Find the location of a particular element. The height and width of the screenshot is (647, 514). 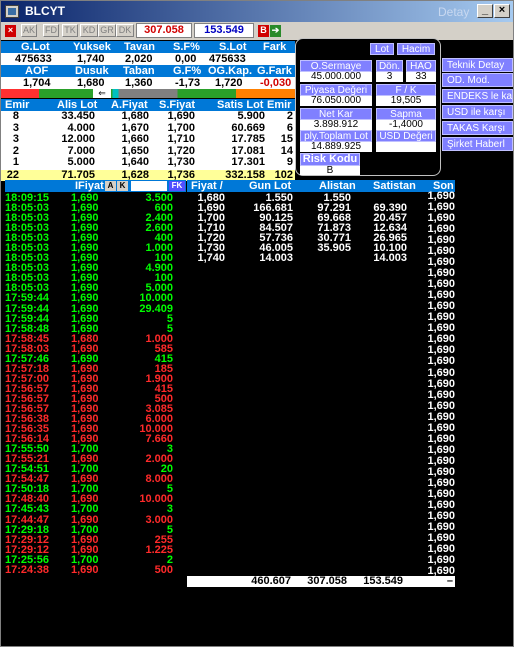

total-alistan: 307.058 is located at coordinates (327, 581).